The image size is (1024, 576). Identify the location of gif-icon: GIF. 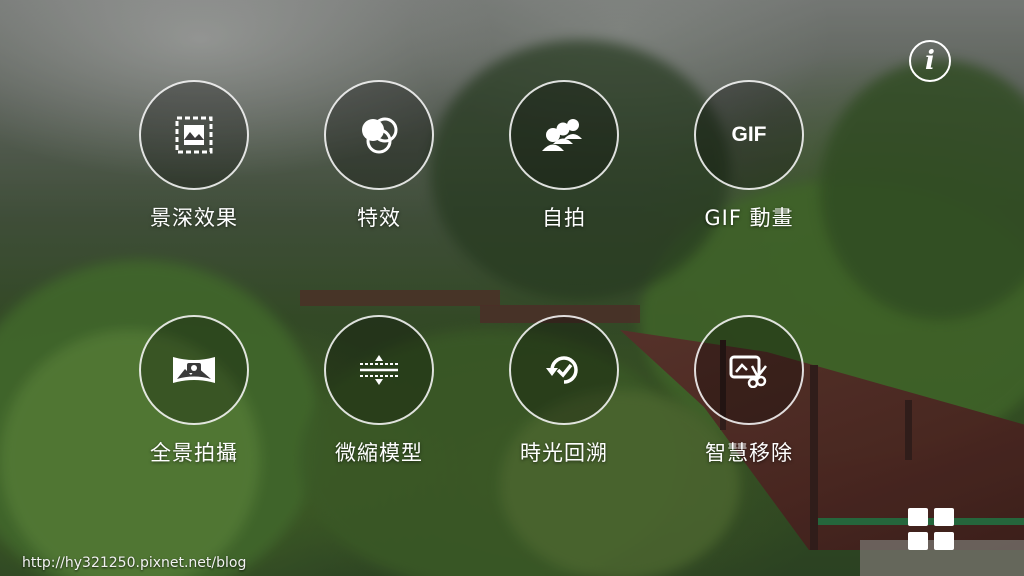
(749, 134).